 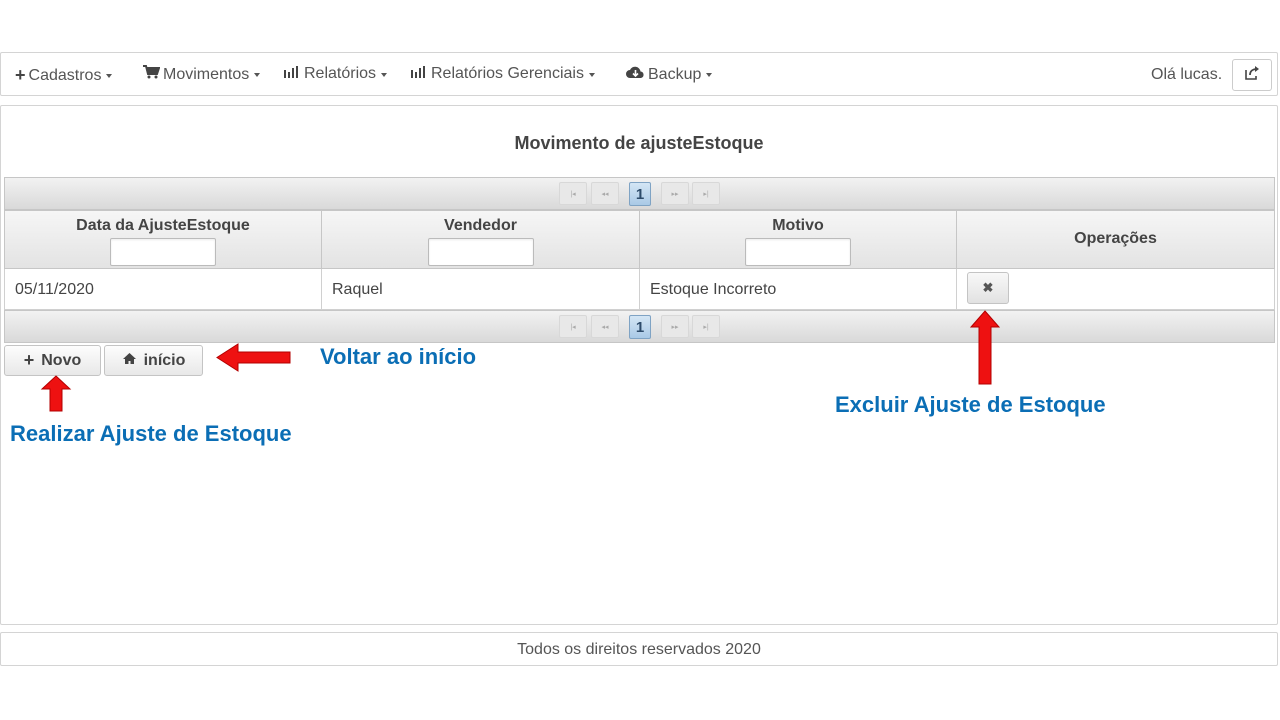 I want to click on column-label: Operações, so click(x=1115, y=238).